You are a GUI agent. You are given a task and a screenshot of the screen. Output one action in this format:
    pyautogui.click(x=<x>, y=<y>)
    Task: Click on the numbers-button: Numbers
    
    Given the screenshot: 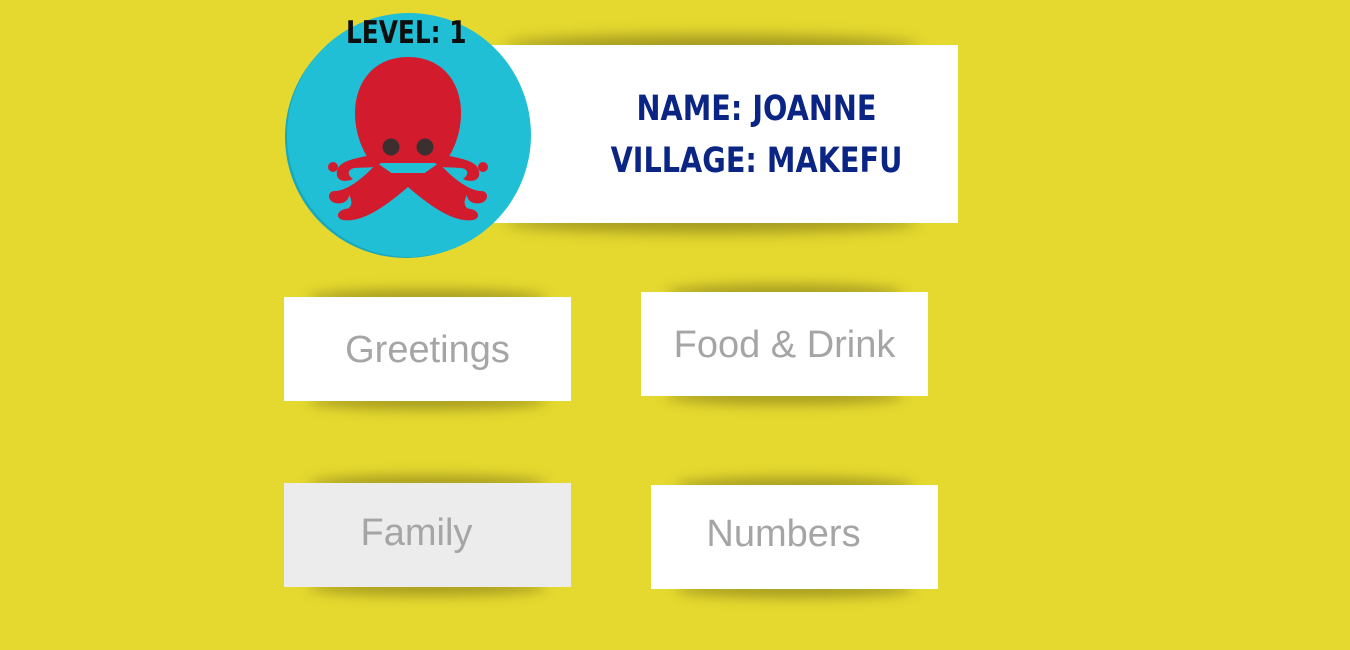 What is the action you would take?
    pyautogui.click(x=794, y=537)
    